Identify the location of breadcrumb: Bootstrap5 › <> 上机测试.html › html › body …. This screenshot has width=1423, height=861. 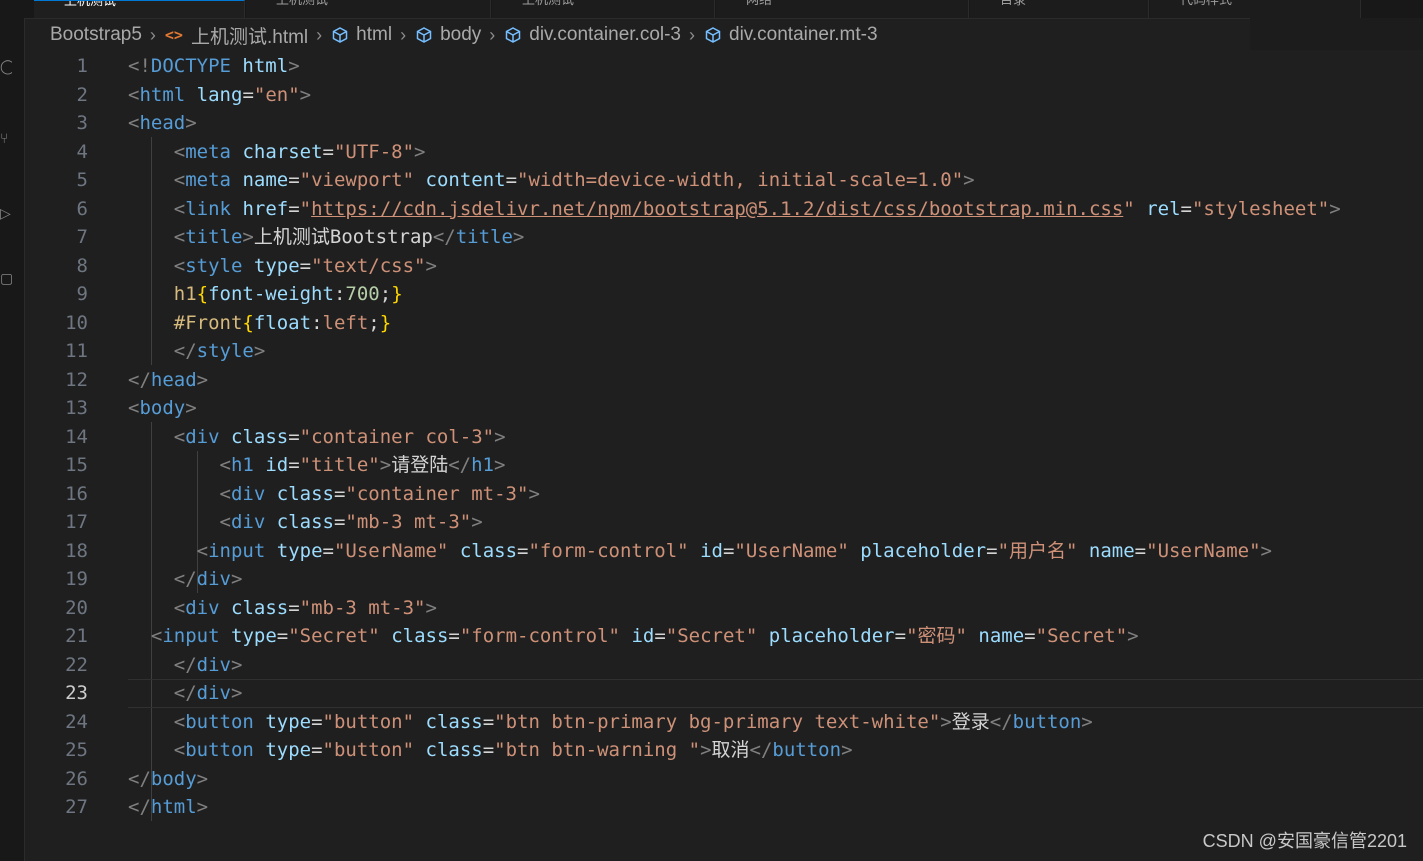
(464, 35).